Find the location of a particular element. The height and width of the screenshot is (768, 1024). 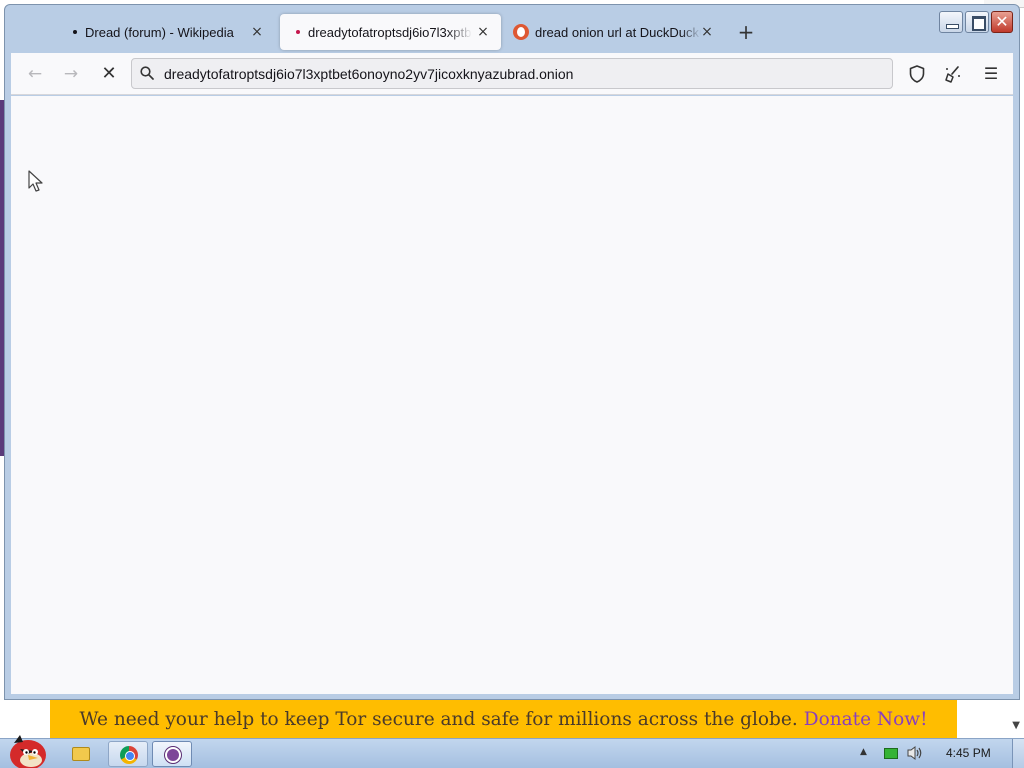

volume-icon is located at coordinates (915, 753).